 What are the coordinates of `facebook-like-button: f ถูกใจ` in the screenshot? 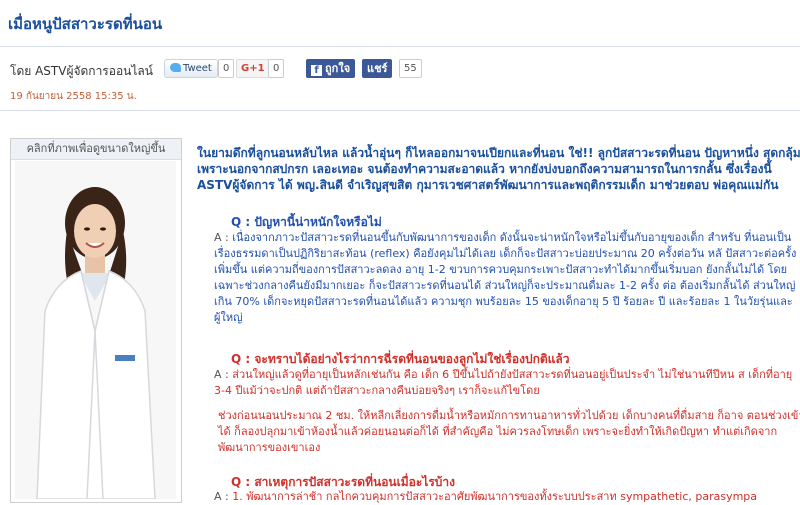 It's located at (331, 68).